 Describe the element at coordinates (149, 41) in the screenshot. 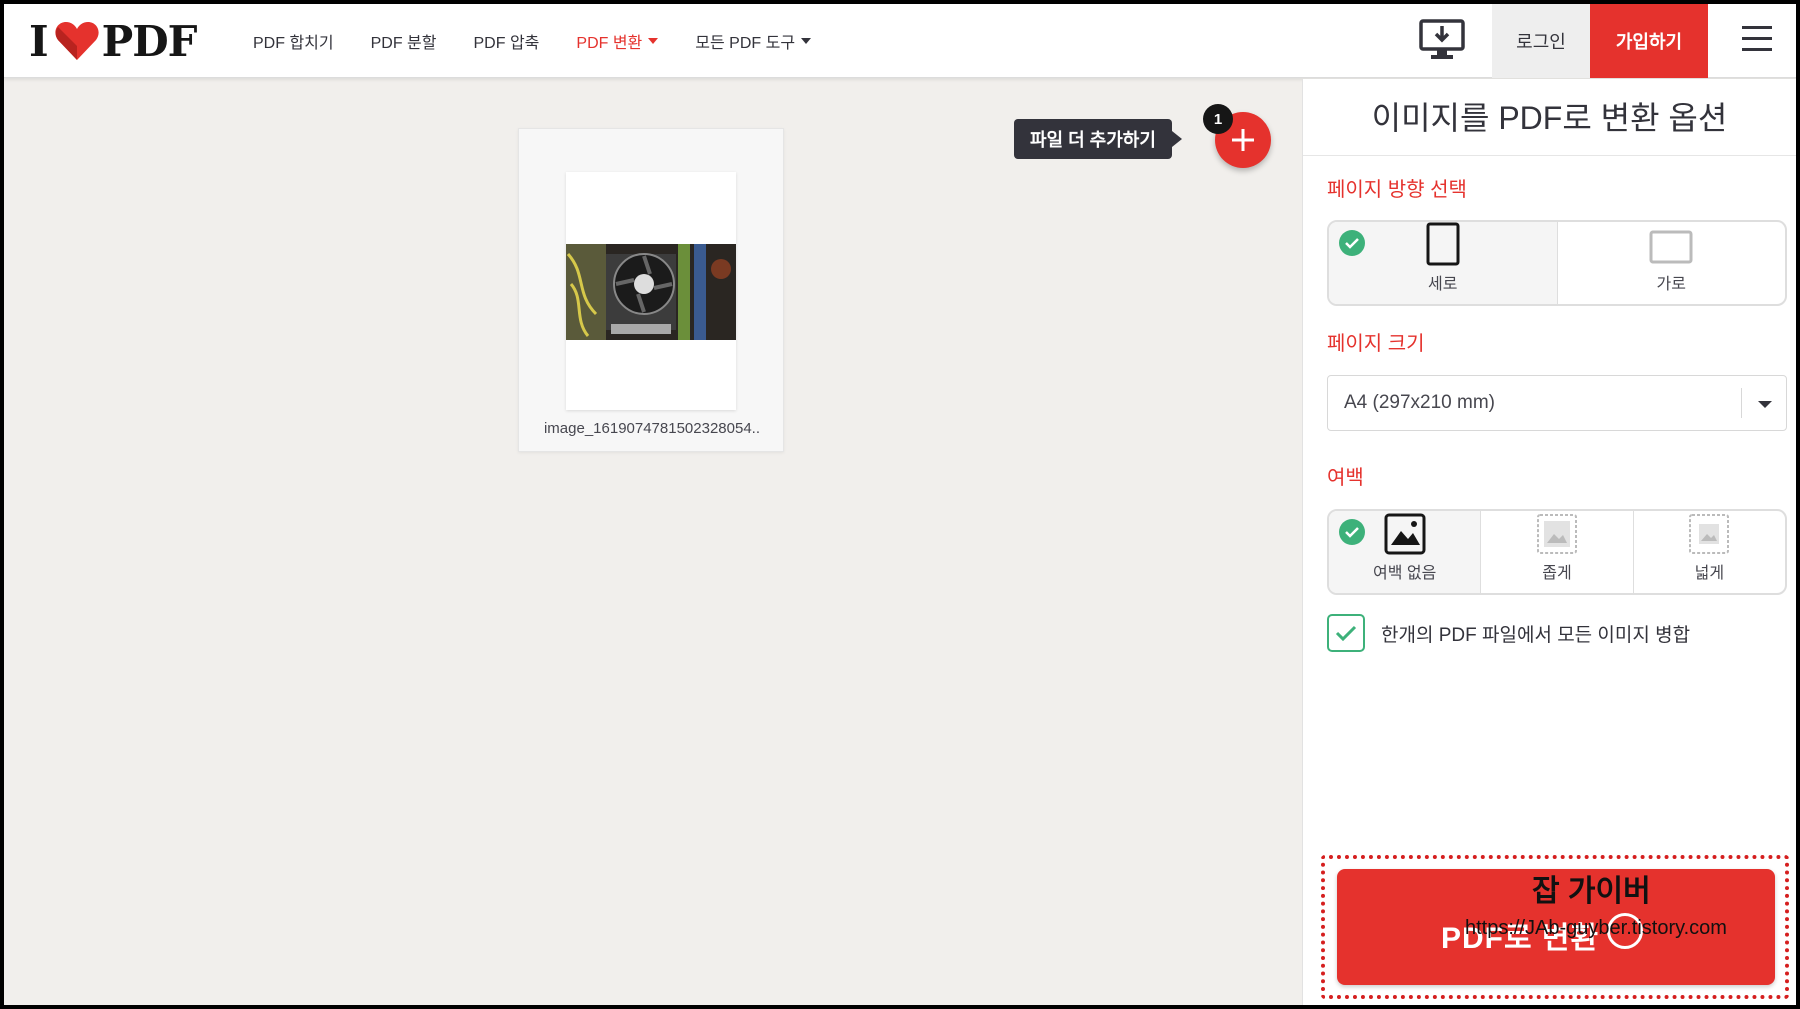

I see `logo-pdf: PDF` at that location.